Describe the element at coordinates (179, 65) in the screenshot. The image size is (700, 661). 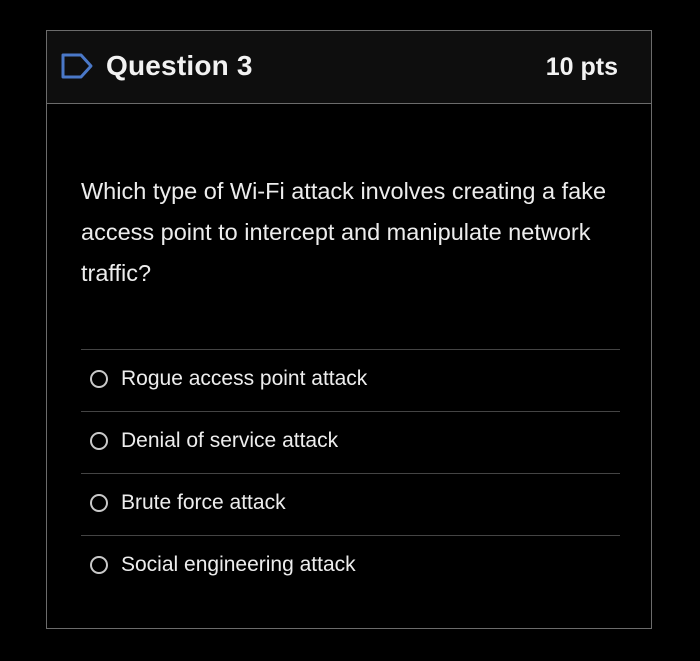
I see `question-title: Question 3` at that location.